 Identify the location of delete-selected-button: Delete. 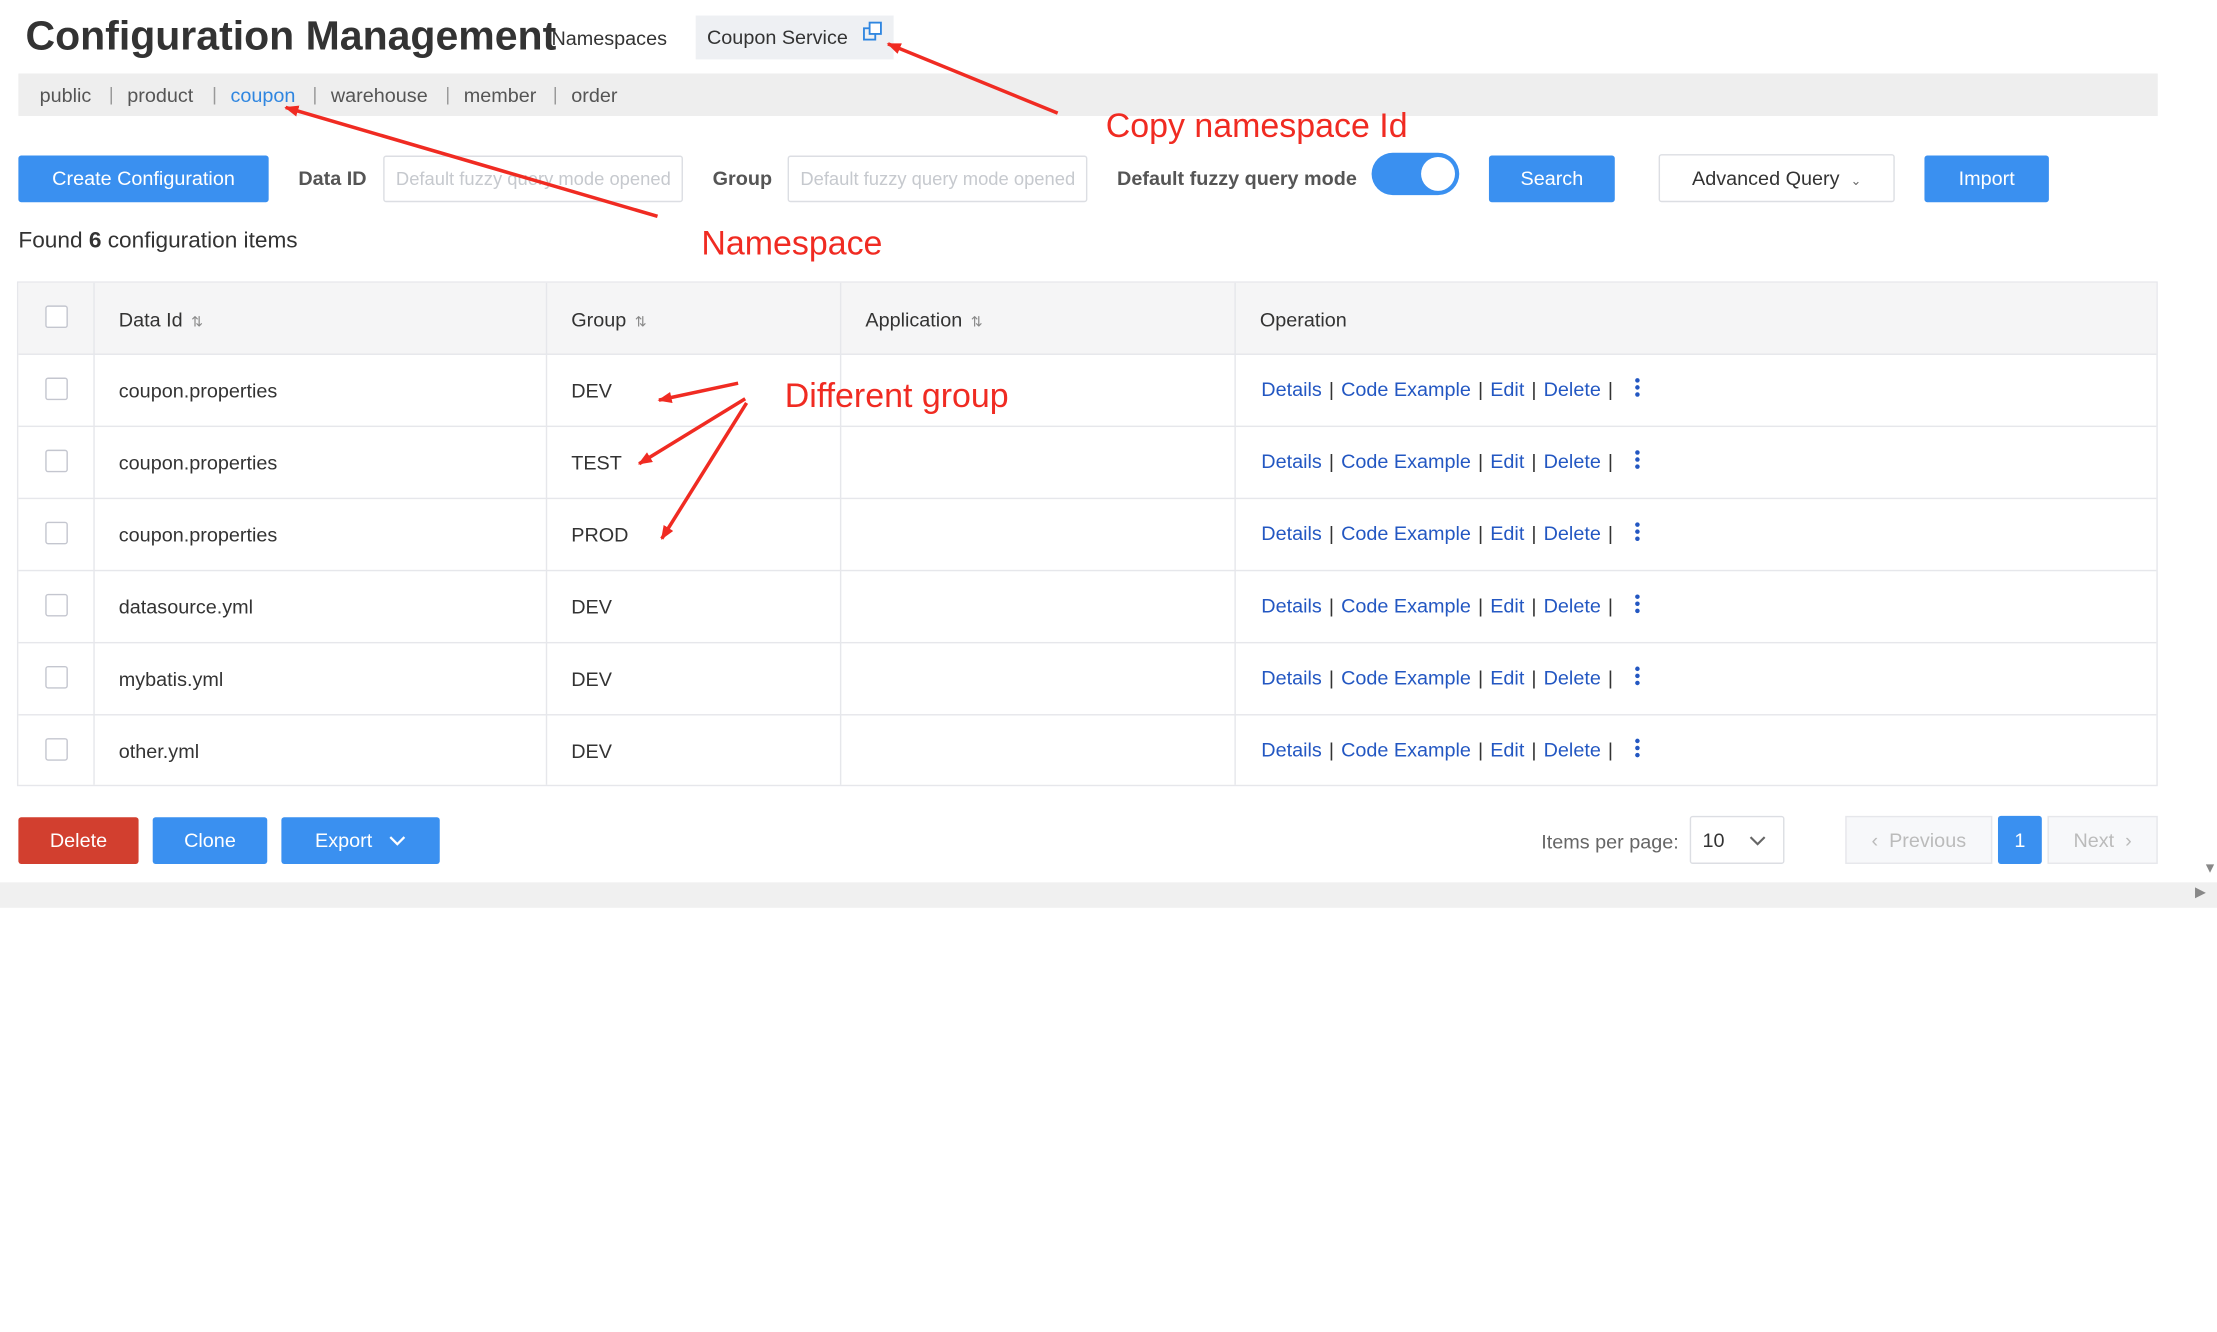
(78, 840).